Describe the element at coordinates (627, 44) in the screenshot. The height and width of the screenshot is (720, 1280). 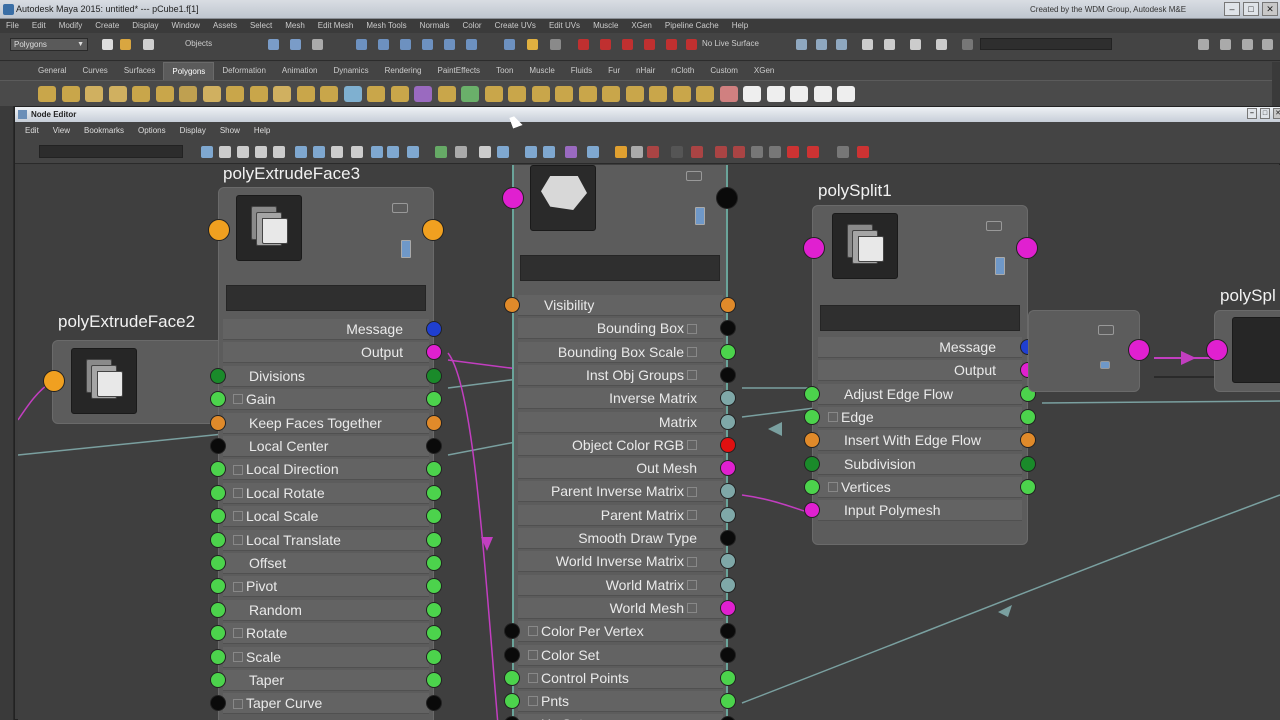
I see `render-settings-icon` at that location.